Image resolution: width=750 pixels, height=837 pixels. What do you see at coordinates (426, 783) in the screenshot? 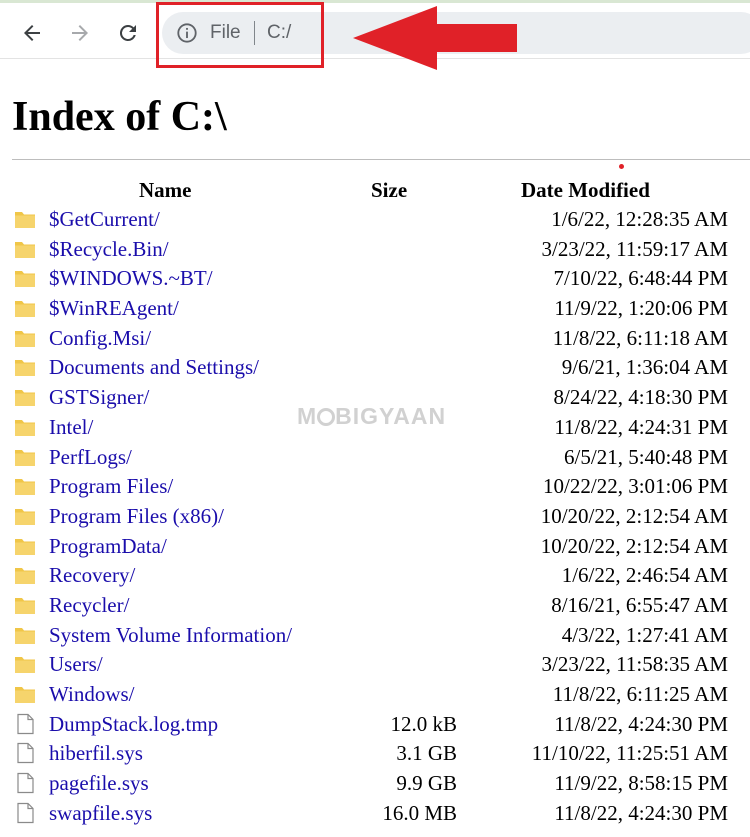
I see `entry-size: 9.9 GB` at bounding box center [426, 783].